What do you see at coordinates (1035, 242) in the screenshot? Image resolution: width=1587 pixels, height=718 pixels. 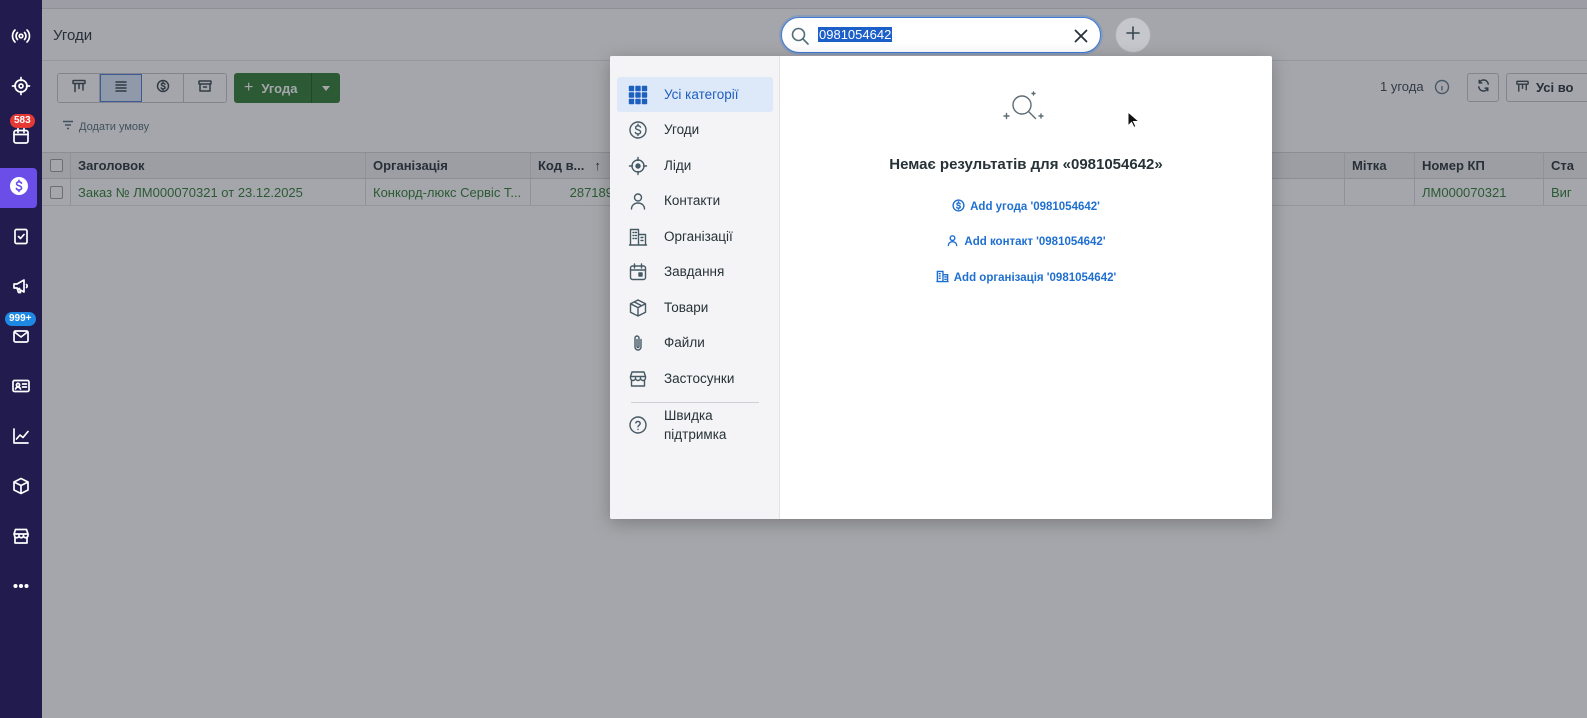 I see `add-contact-link-label: Add контакт '0981054642'` at bounding box center [1035, 242].